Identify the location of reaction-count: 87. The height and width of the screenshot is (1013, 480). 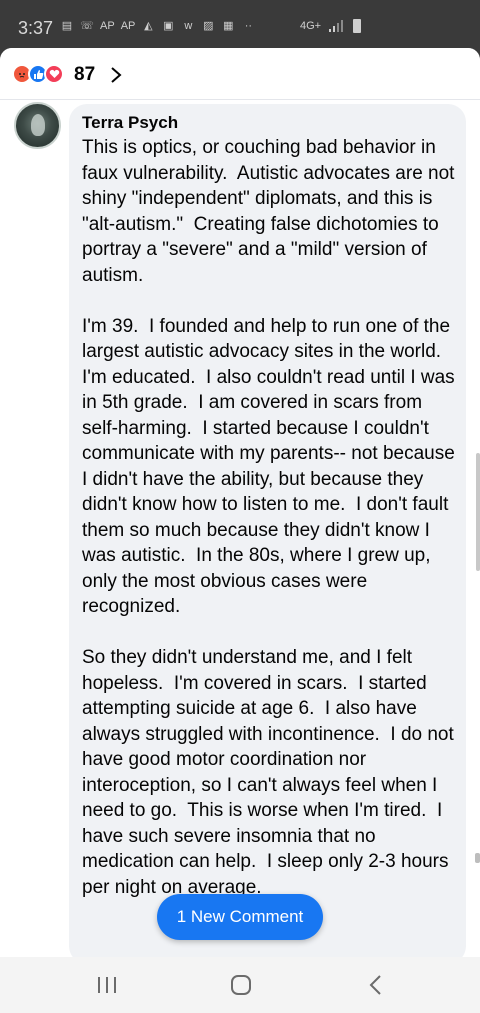
(84, 75).